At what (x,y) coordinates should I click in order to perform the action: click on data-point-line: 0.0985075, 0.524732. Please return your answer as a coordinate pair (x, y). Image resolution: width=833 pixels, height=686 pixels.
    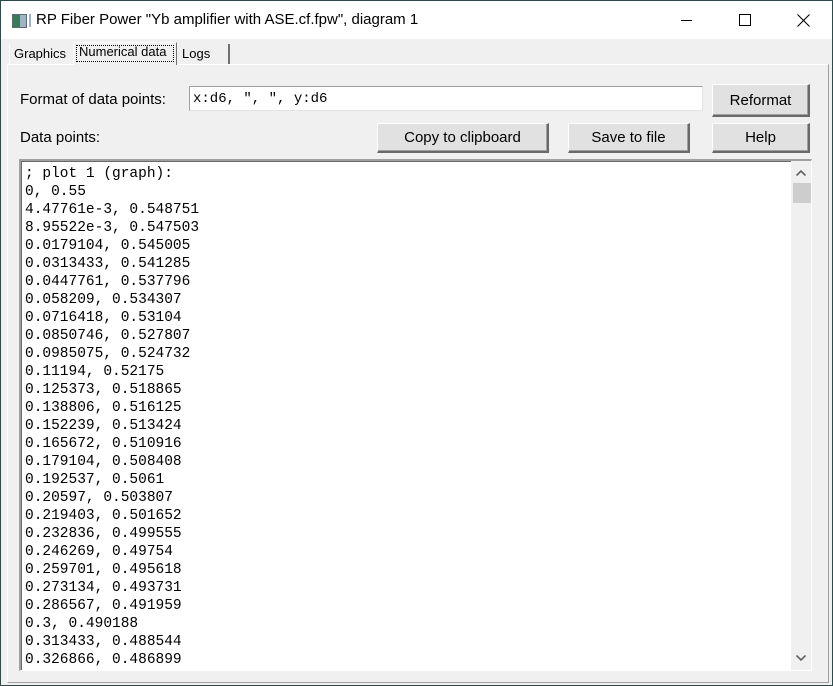
    Looking at the image, I should click on (108, 354).